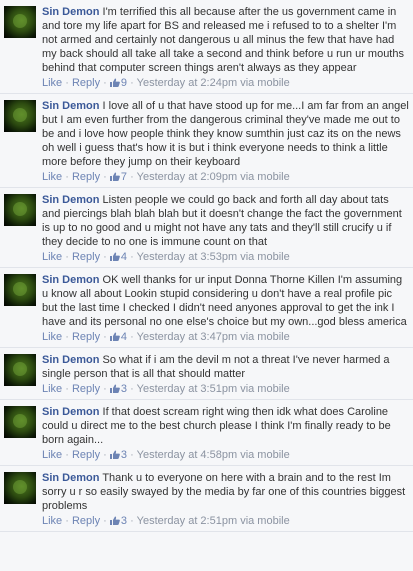 The height and width of the screenshot is (571, 413). What do you see at coordinates (187, 257) in the screenshot?
I see `comment-timestamp: Yesterday at 3:53pm` at bounding box center [187, 257].